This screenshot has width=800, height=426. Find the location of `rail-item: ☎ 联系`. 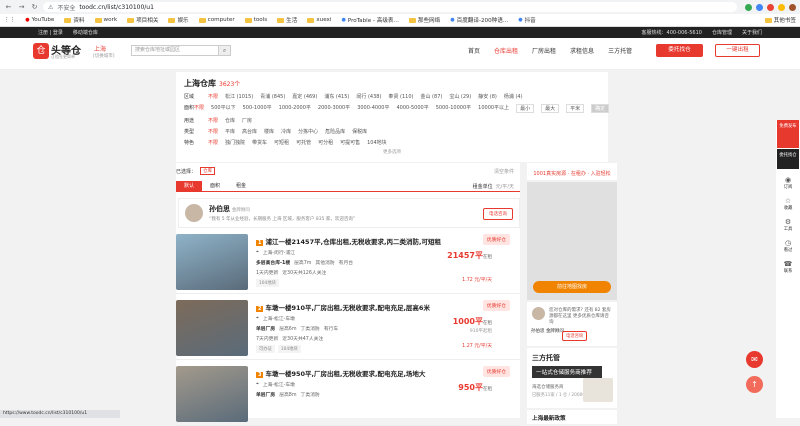

rail-item: ☎ 联系 is located at coordinates (788, 267).